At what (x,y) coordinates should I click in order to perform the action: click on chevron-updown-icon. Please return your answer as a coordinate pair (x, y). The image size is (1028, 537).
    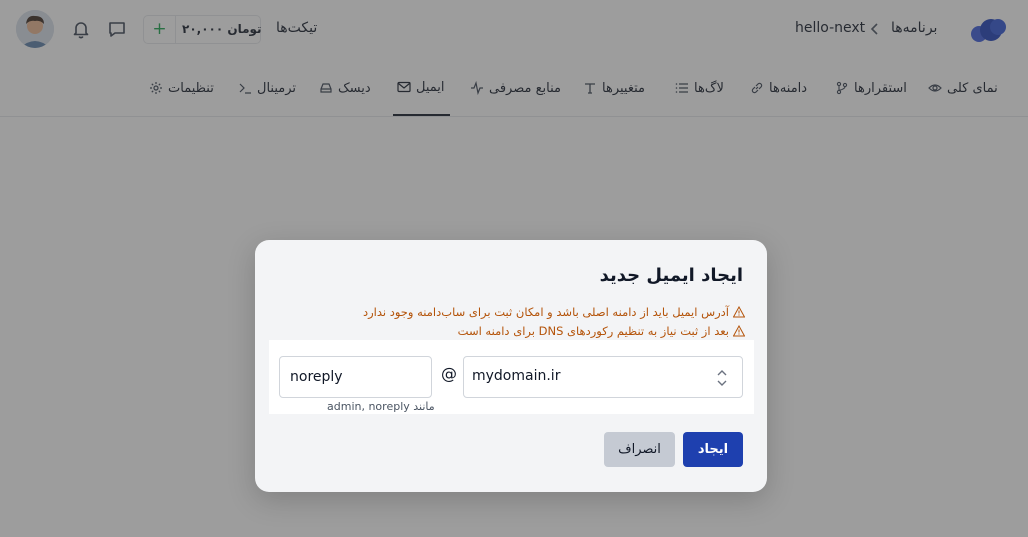
    Looking at the image, I should click on (722, 378).